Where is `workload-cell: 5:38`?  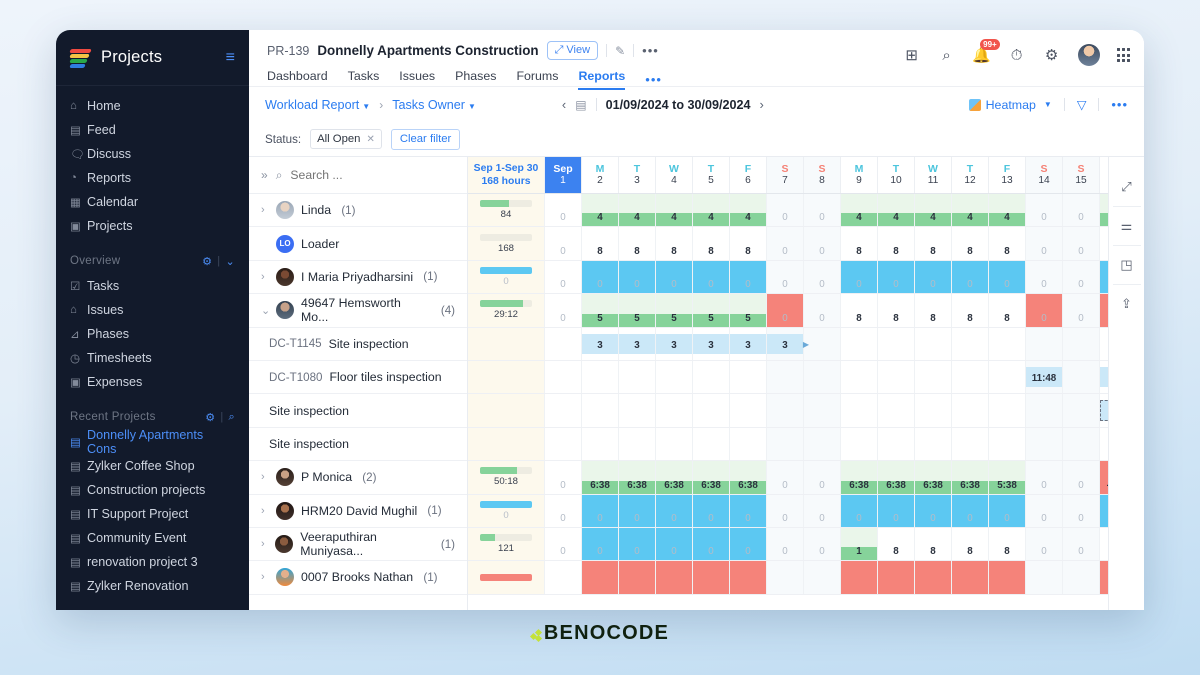
workload-cell: 5:38 is located at coordinates (1006, 477).